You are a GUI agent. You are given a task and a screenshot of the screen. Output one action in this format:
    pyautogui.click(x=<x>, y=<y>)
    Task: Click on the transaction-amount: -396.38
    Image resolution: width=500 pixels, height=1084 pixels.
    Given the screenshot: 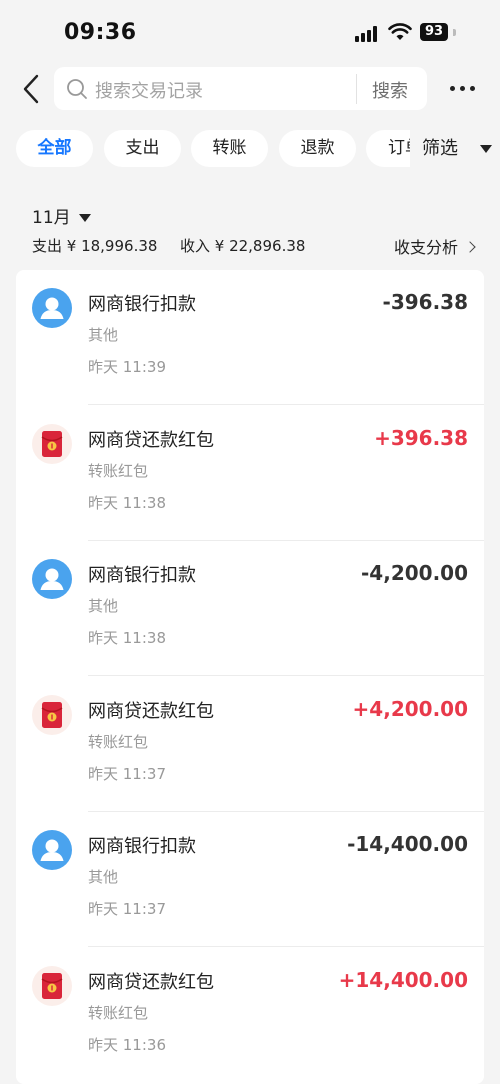 What is the action you would take?
    pyautogui.click(x=425, y=302)
    